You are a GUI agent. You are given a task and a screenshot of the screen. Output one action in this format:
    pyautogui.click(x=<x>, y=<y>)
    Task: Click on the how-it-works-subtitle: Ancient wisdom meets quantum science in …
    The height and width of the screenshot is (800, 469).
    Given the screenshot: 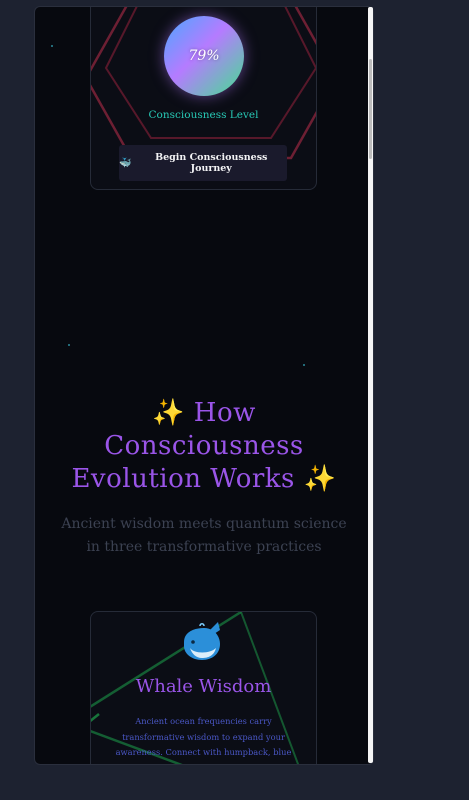 What is the action you would take?
    pyautogui.click(x=204, y=535)
    